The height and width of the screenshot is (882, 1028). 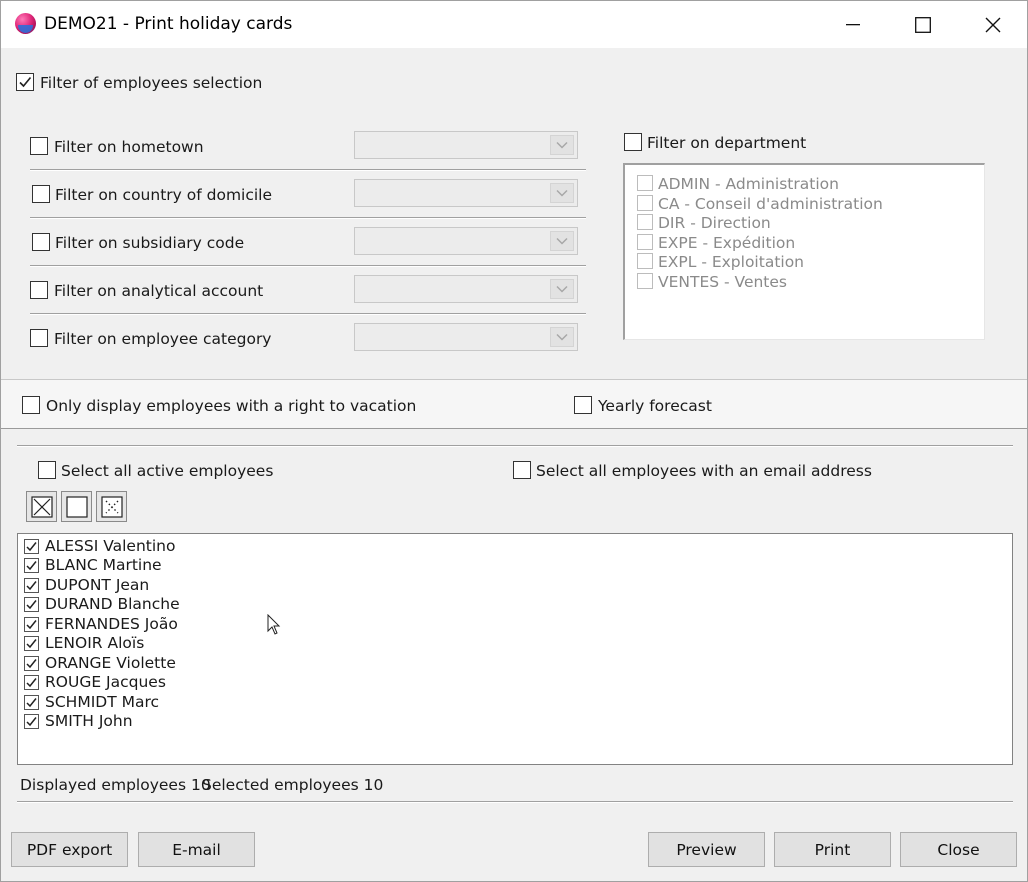 I want to click on filter-hometown-checkbox, so click(x=39, y=146).